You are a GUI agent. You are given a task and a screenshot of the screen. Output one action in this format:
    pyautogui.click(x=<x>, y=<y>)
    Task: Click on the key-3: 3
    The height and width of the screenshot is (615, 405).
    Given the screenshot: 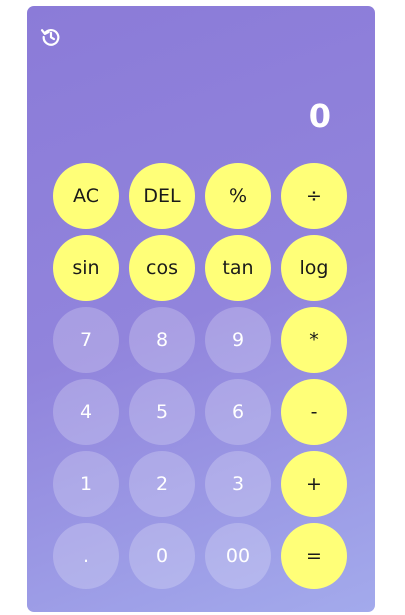 What is the action you would take?
    pyautogui.click(x=238, y=484)
    